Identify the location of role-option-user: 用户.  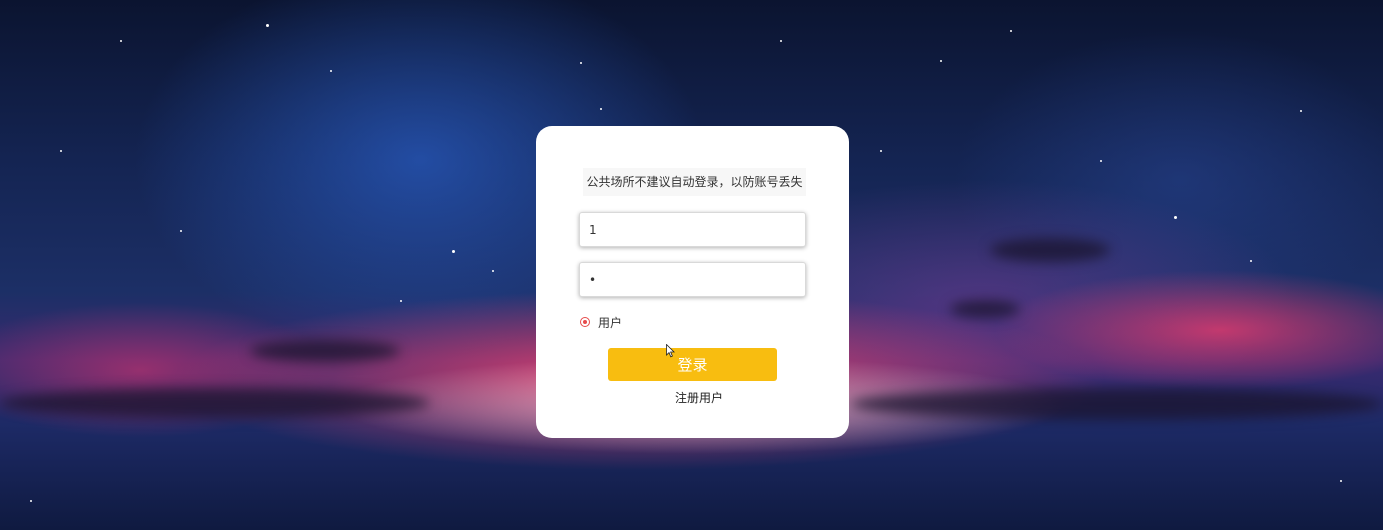
(601, 322).